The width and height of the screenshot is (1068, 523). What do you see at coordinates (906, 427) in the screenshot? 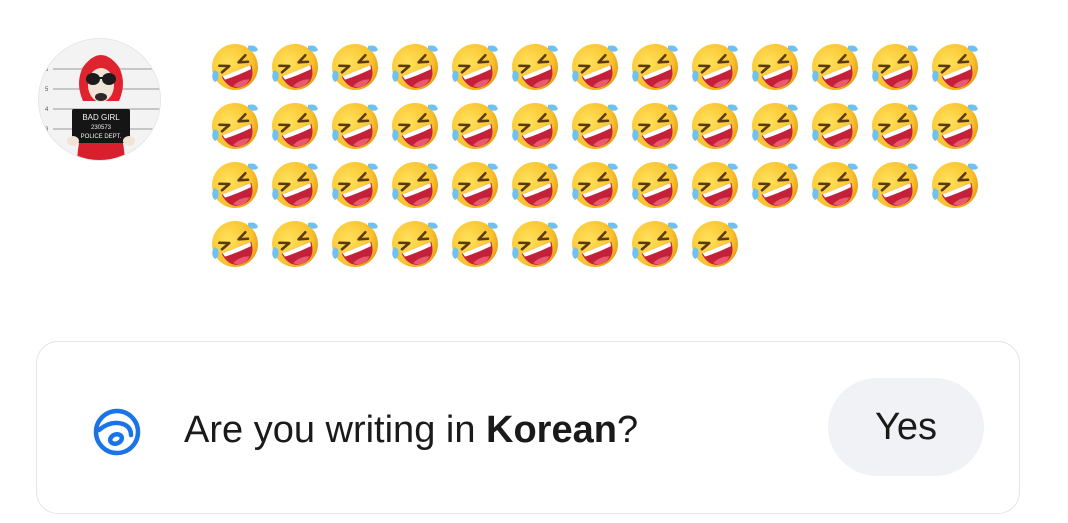
I see `yes-button: Yes` at bounding box center [906, 427].